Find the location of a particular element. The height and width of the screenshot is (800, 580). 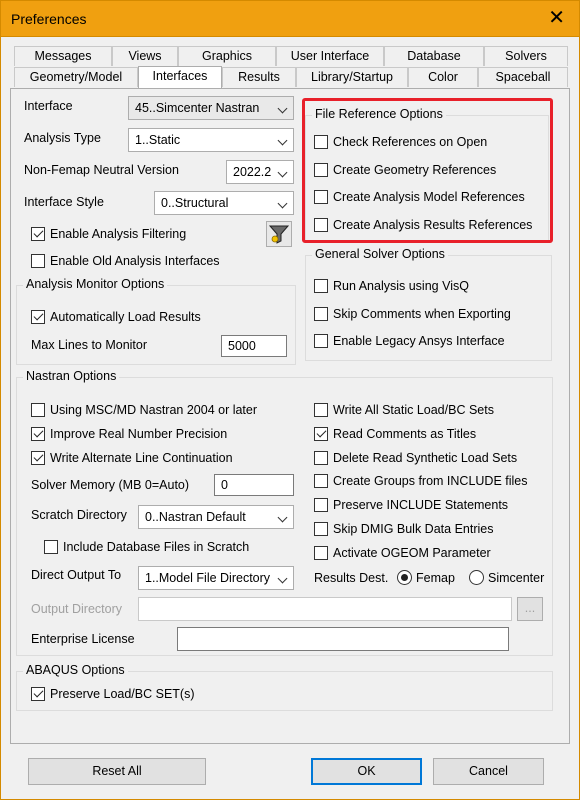

direct-output-select: 1..Model File Directory is located at coordinates (216, 578).